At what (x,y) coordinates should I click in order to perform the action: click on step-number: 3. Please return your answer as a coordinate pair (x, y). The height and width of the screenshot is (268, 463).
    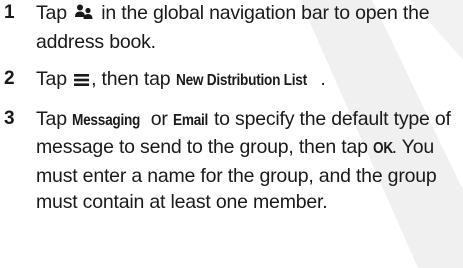
    Looking at the image, I should click on (9, 118).